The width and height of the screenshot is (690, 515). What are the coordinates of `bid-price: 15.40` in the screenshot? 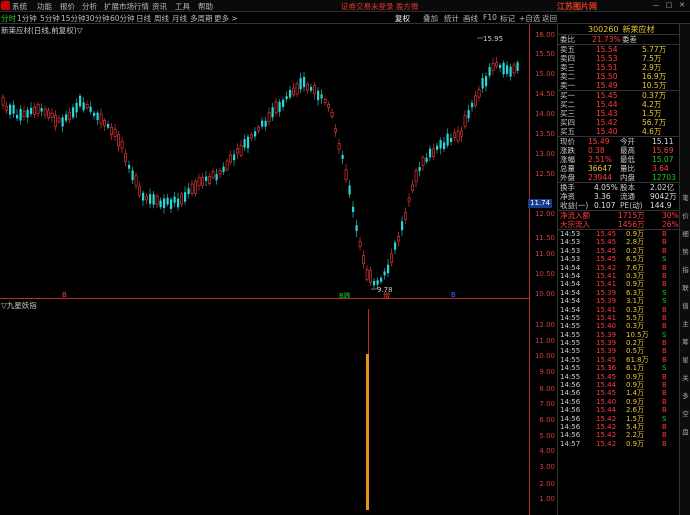 It's located at (607, 131).